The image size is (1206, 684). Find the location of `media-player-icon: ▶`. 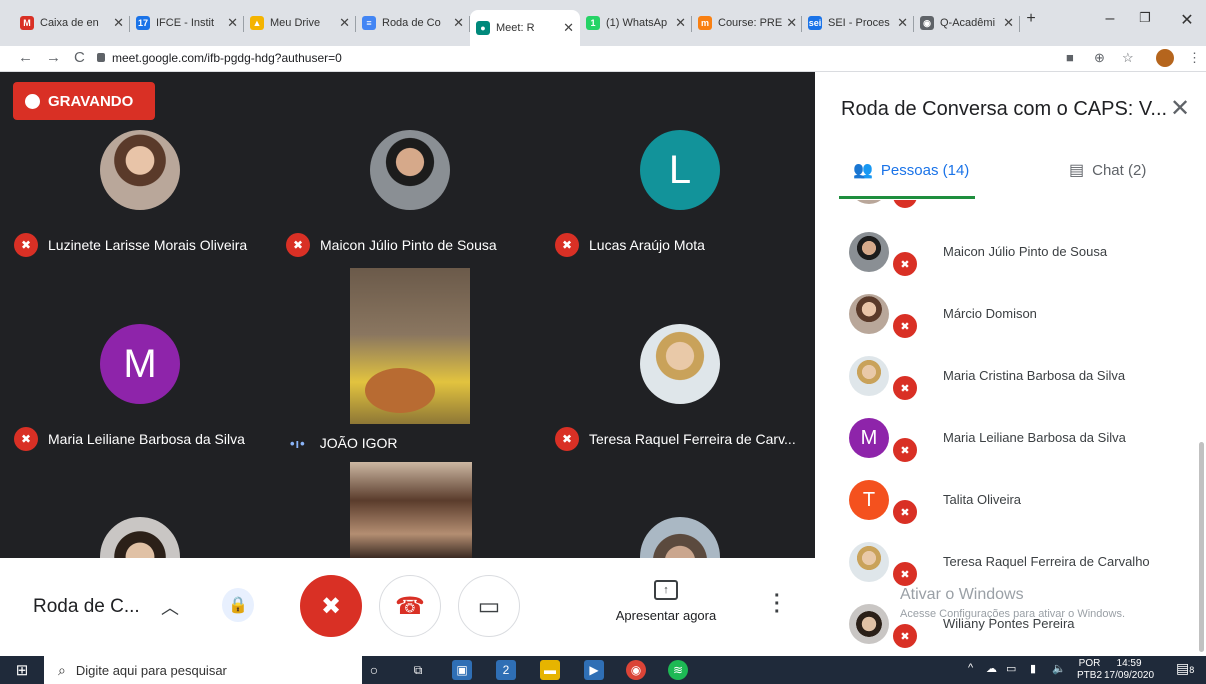

media-player-icon: ▶ is located at coordinates (594, 670).